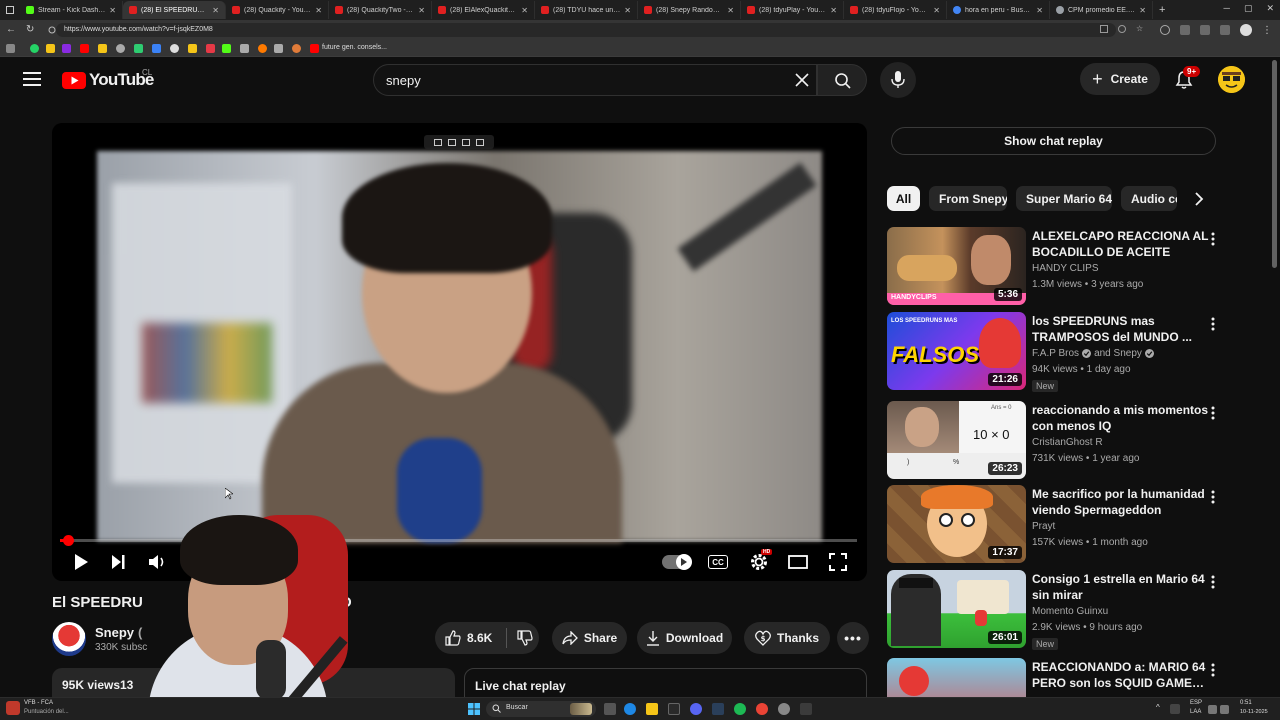 This screenshot has height=720, width=1280. I want to click on new-tab-button: +, so click(1162, 10).